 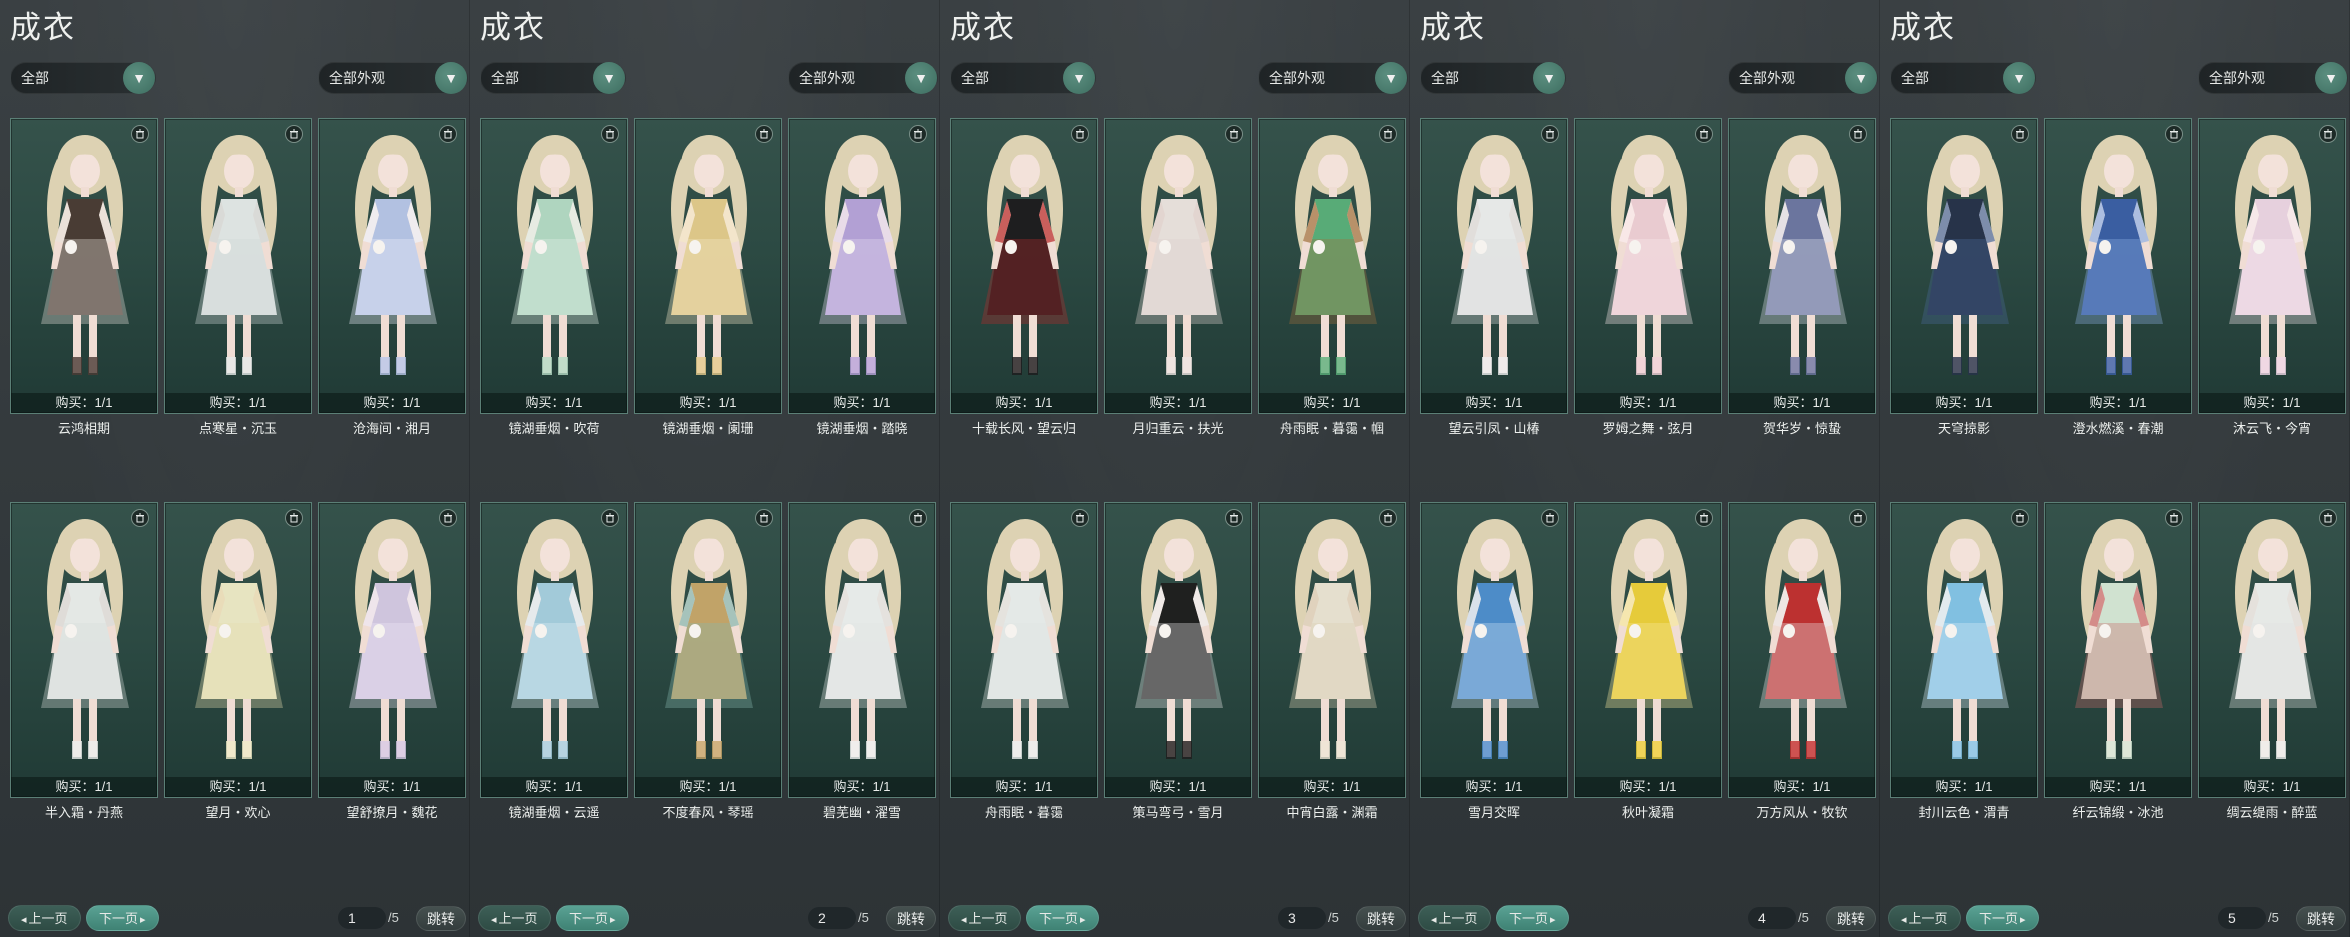 What do you see at coordinates (2242, 918) in the screenshot?
I see `page-number-input: 5` at bounding box center [2242, 918].